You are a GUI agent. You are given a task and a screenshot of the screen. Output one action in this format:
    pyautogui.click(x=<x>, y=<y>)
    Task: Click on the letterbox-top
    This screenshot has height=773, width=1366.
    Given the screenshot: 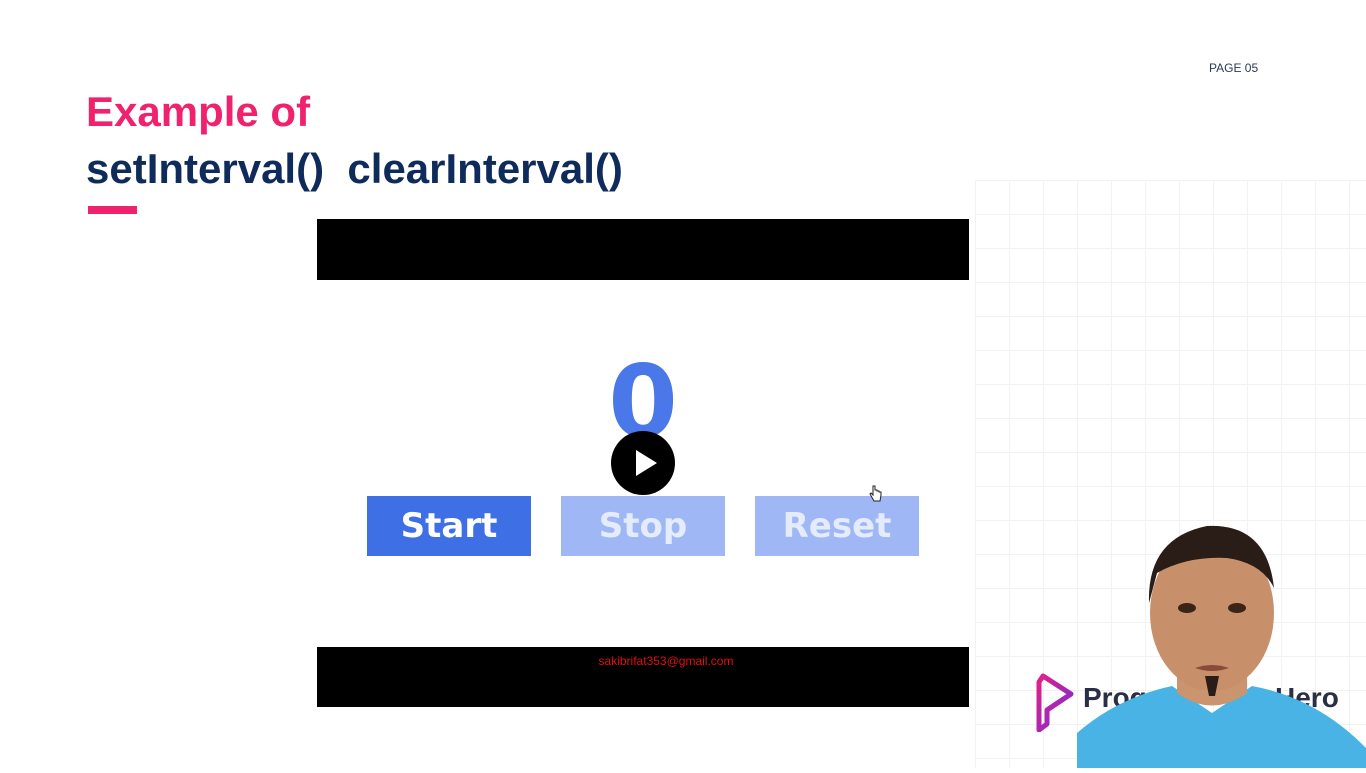 What is the action you would take?
    pyautogui.click(x=643, y=249)
    